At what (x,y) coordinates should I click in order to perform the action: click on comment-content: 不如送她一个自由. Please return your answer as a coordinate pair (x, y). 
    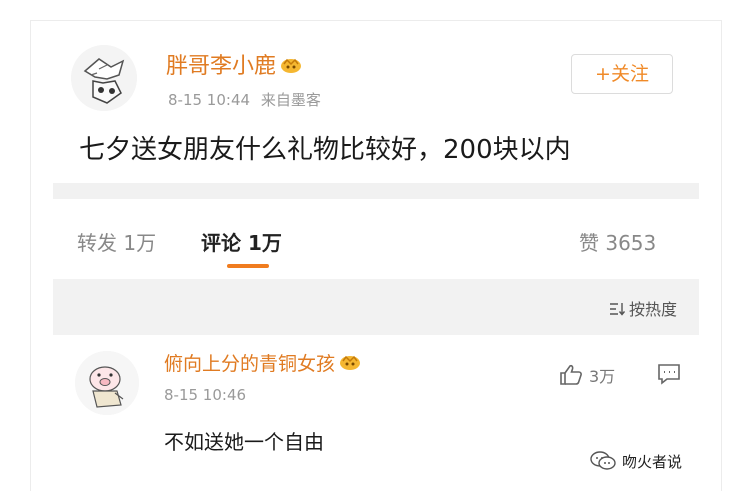
    Looking at the image, I should click on (244, 442).